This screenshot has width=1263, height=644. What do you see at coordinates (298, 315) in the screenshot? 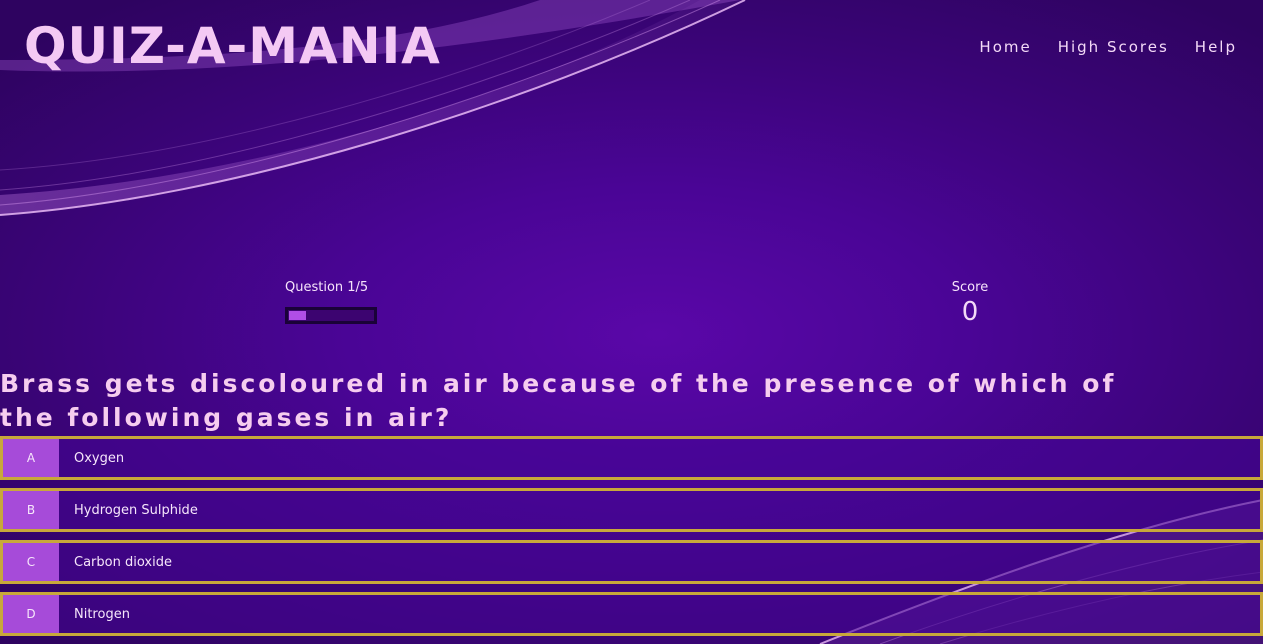
I see `progress-bar-fill` at bounding box center [298, 315].